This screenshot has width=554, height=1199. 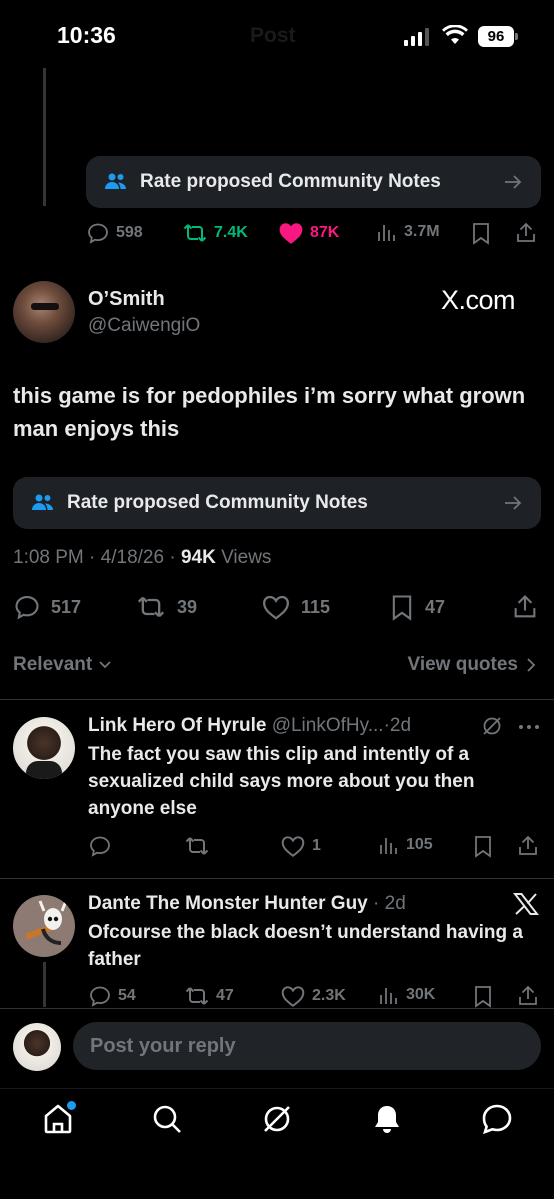 I want to click on like-button: 1, so click(x=300, y=846).